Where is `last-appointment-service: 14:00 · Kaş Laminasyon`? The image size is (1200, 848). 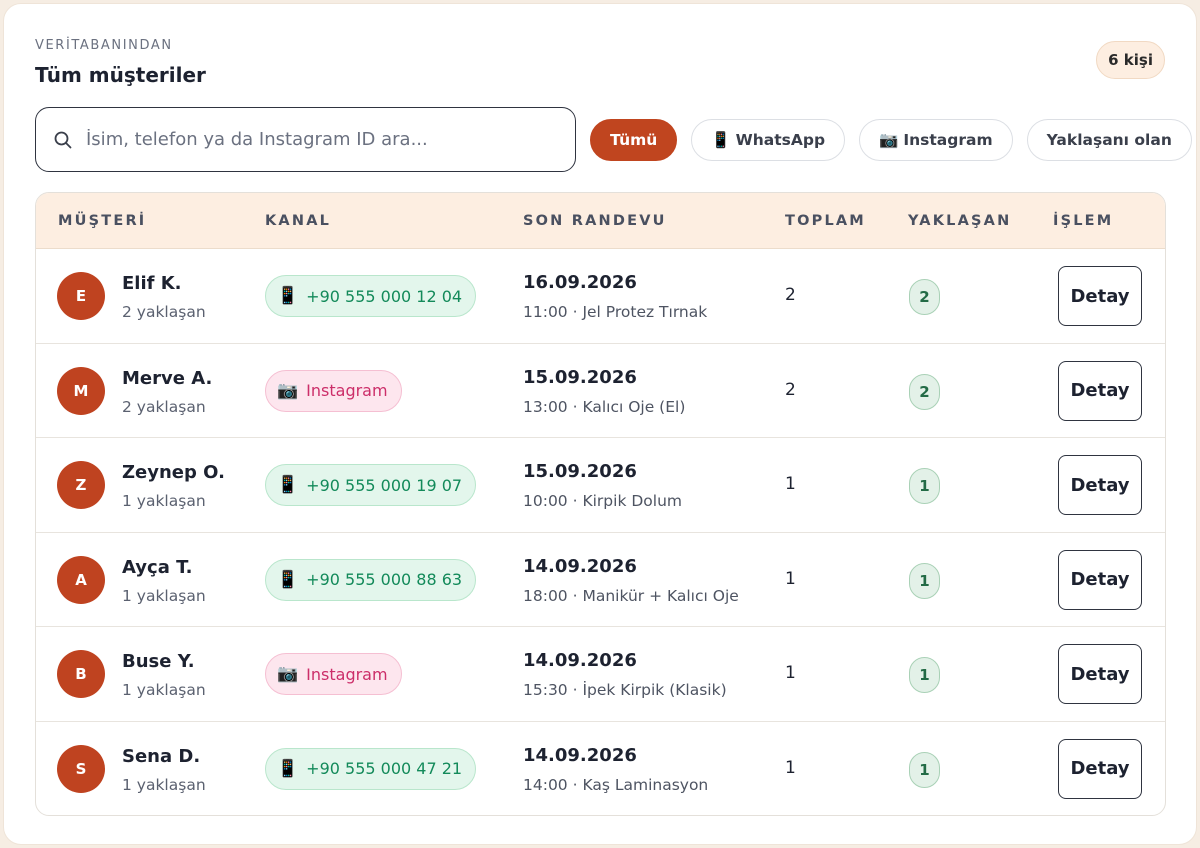 last-appointment-service: 14:00 · Kaş Laminasyon is located at coordinates (616, 784).